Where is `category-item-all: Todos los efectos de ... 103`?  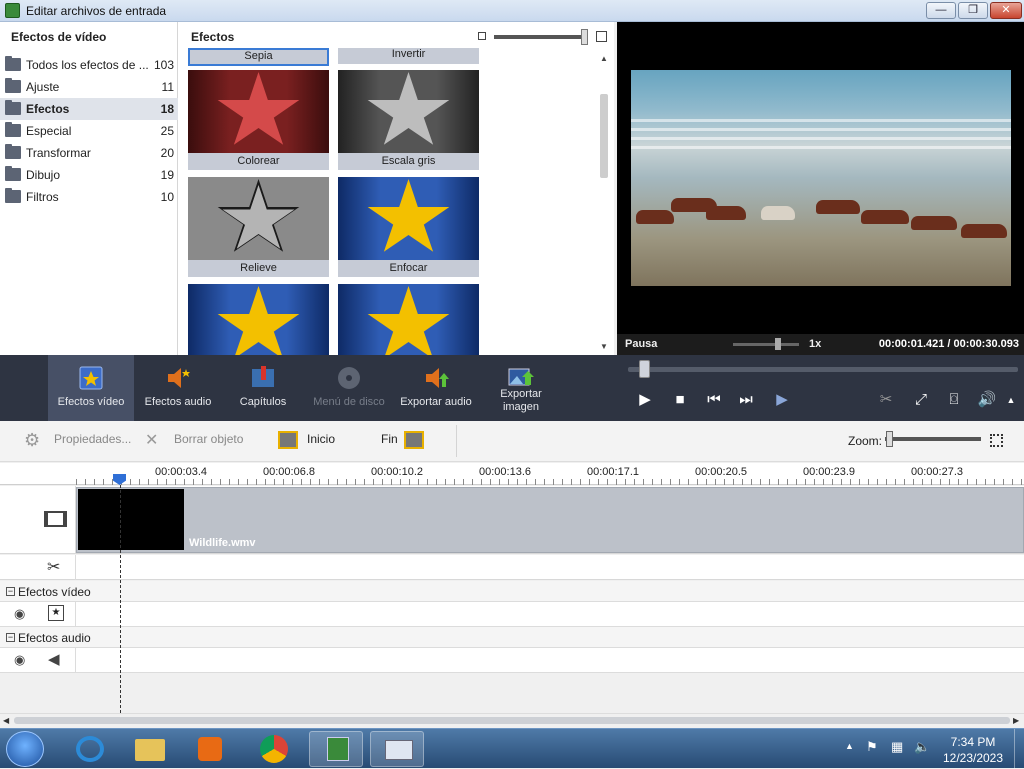 category-item-all: Todos los efectos de ... 103 is located at coordinates (89, 65).